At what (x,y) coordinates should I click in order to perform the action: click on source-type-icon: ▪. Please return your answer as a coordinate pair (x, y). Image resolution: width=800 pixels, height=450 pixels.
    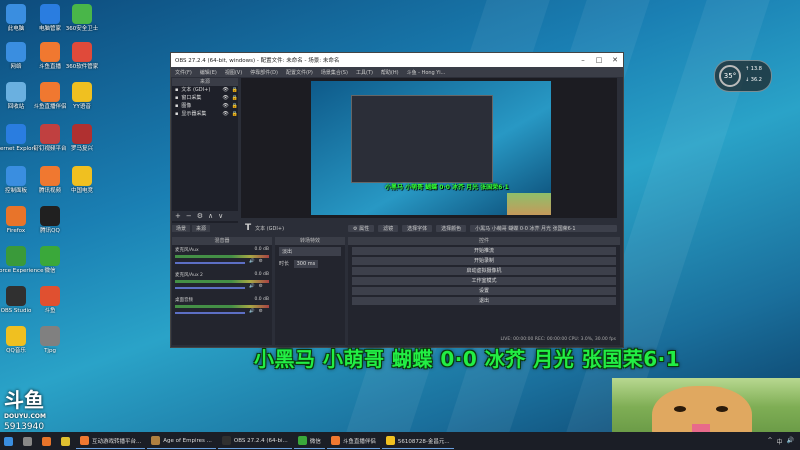
    Looking at the image, I should click on (177, 114).